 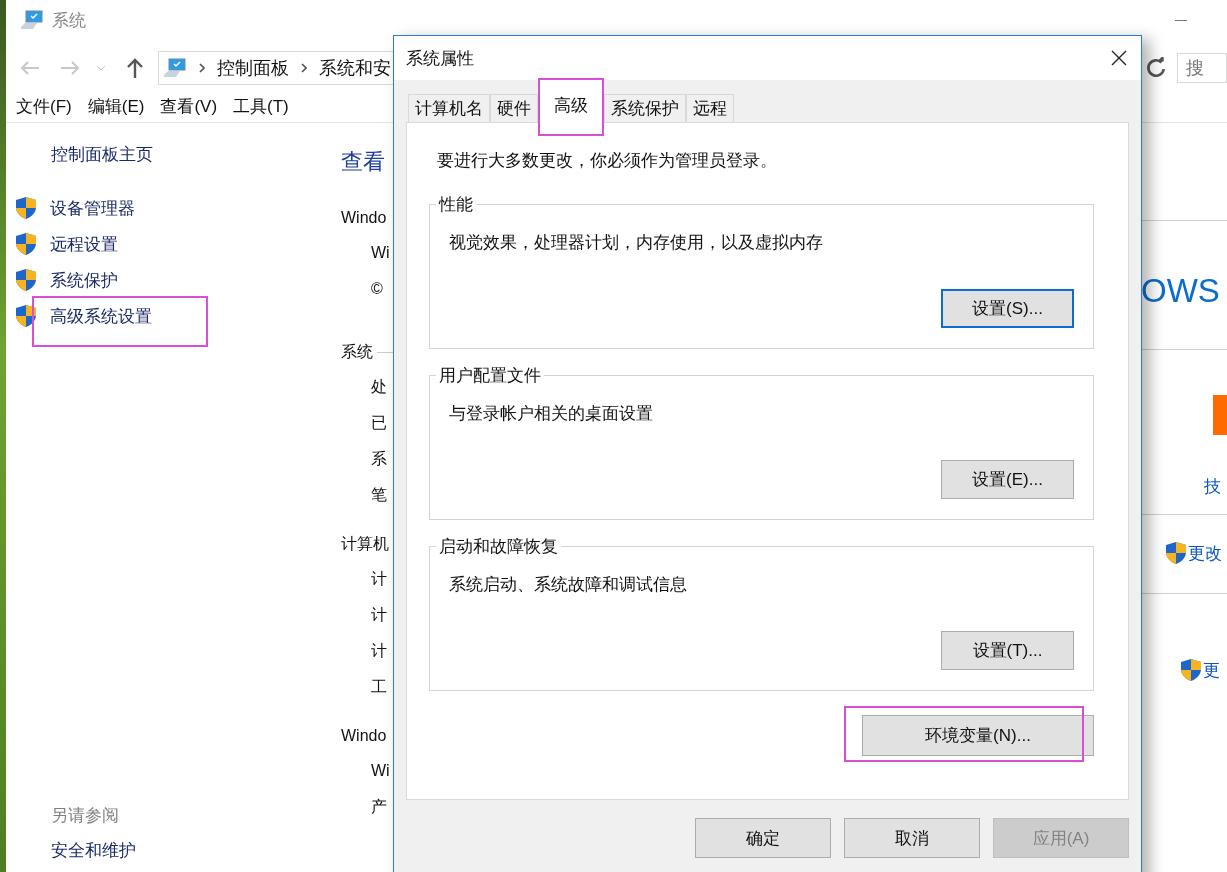 What do you see at coordinates (1220, 415) in the screenshot?
I see `brand-logo` at bounding box center [1220, 415].